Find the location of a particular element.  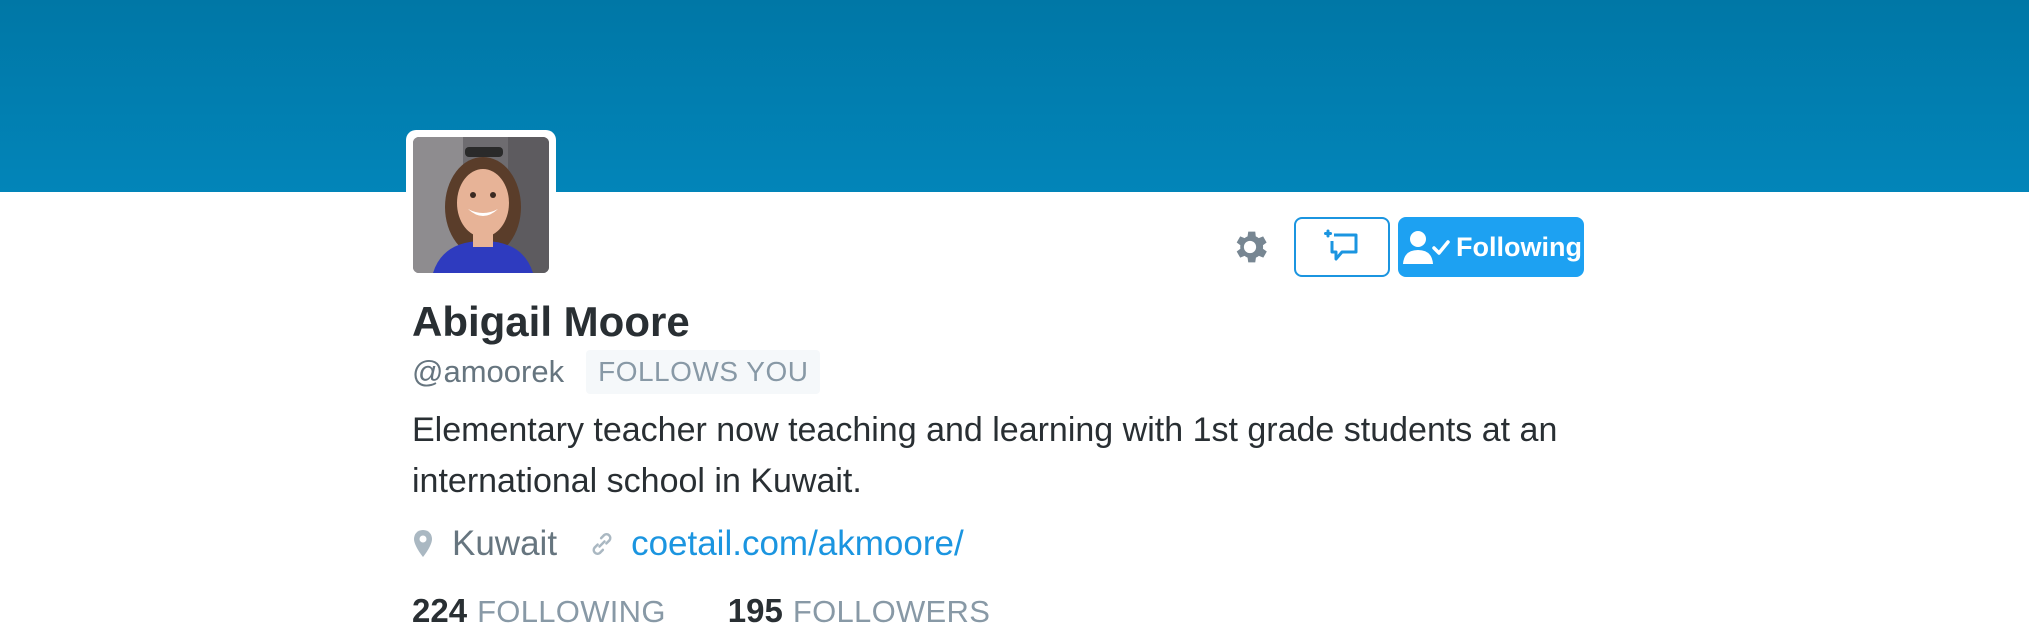

following-count: 224 is located at coordinates (440, 610).